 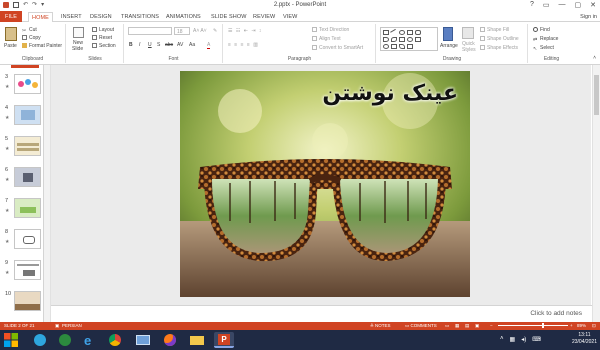 I want to click on normal-view-icon: ▭, so click(x=447, y=326).